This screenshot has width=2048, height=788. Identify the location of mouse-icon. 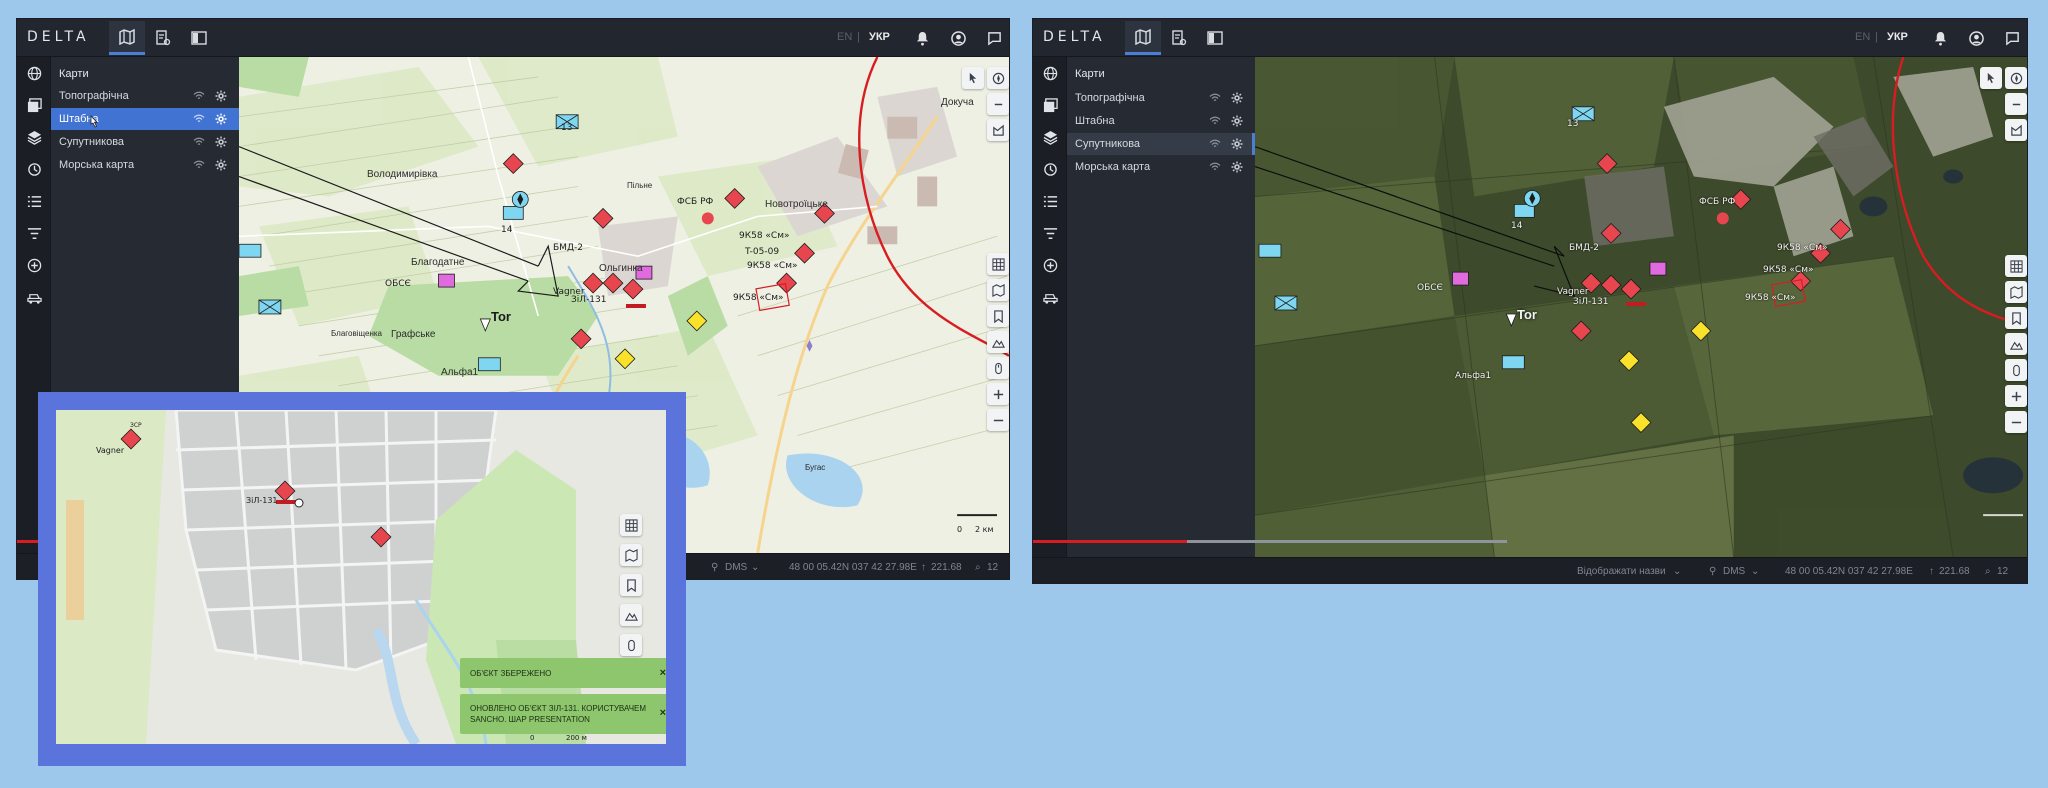
(2016, 370).